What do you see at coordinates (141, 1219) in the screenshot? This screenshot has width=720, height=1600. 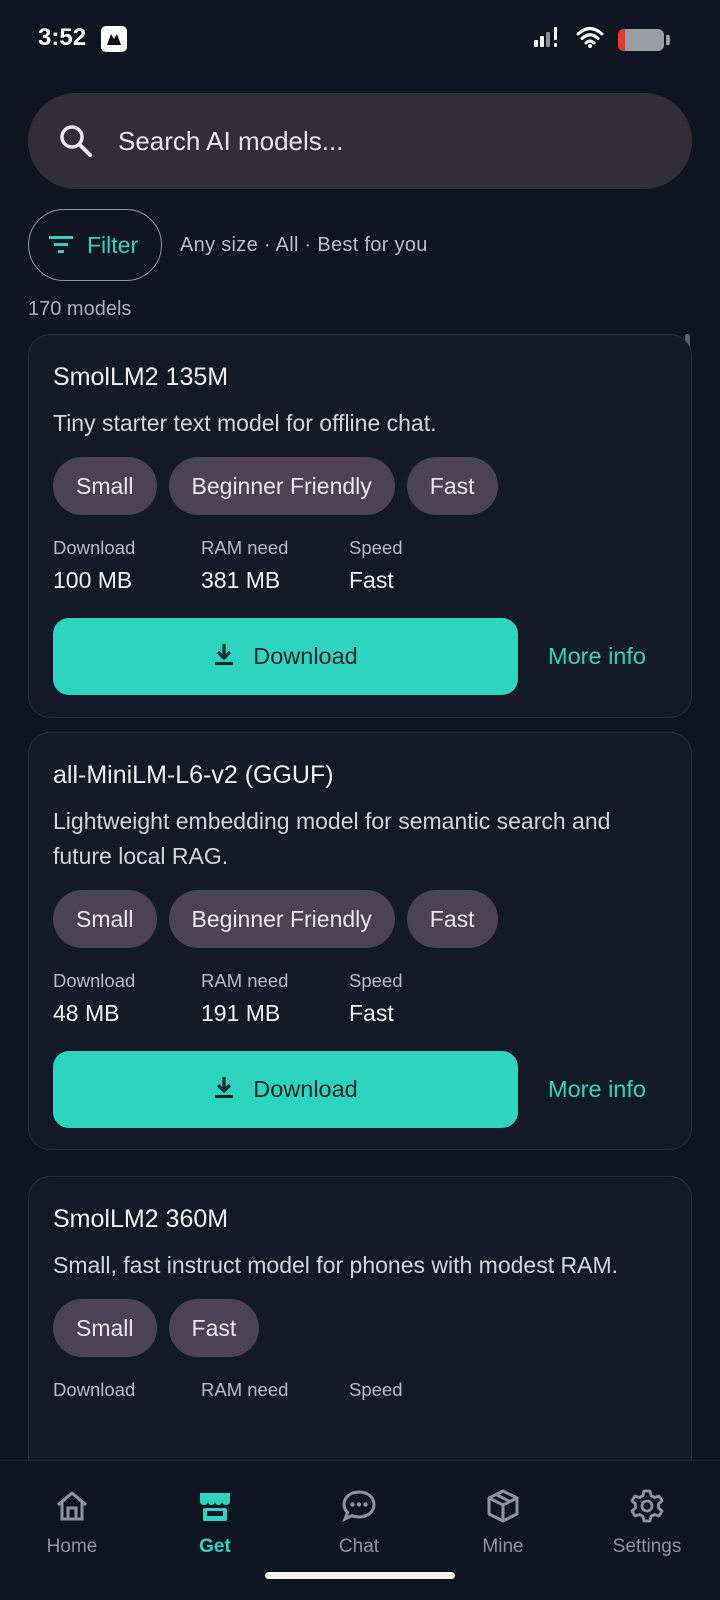 I see `model-name: SmolLM2 360M` at bounding box center [141, 1219].